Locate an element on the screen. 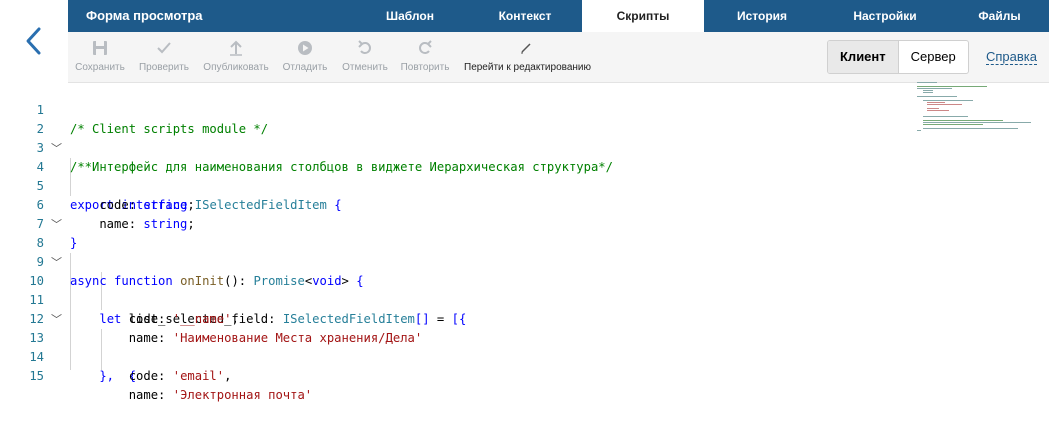  chevron-left-icon is located at coordinates (33, 41).